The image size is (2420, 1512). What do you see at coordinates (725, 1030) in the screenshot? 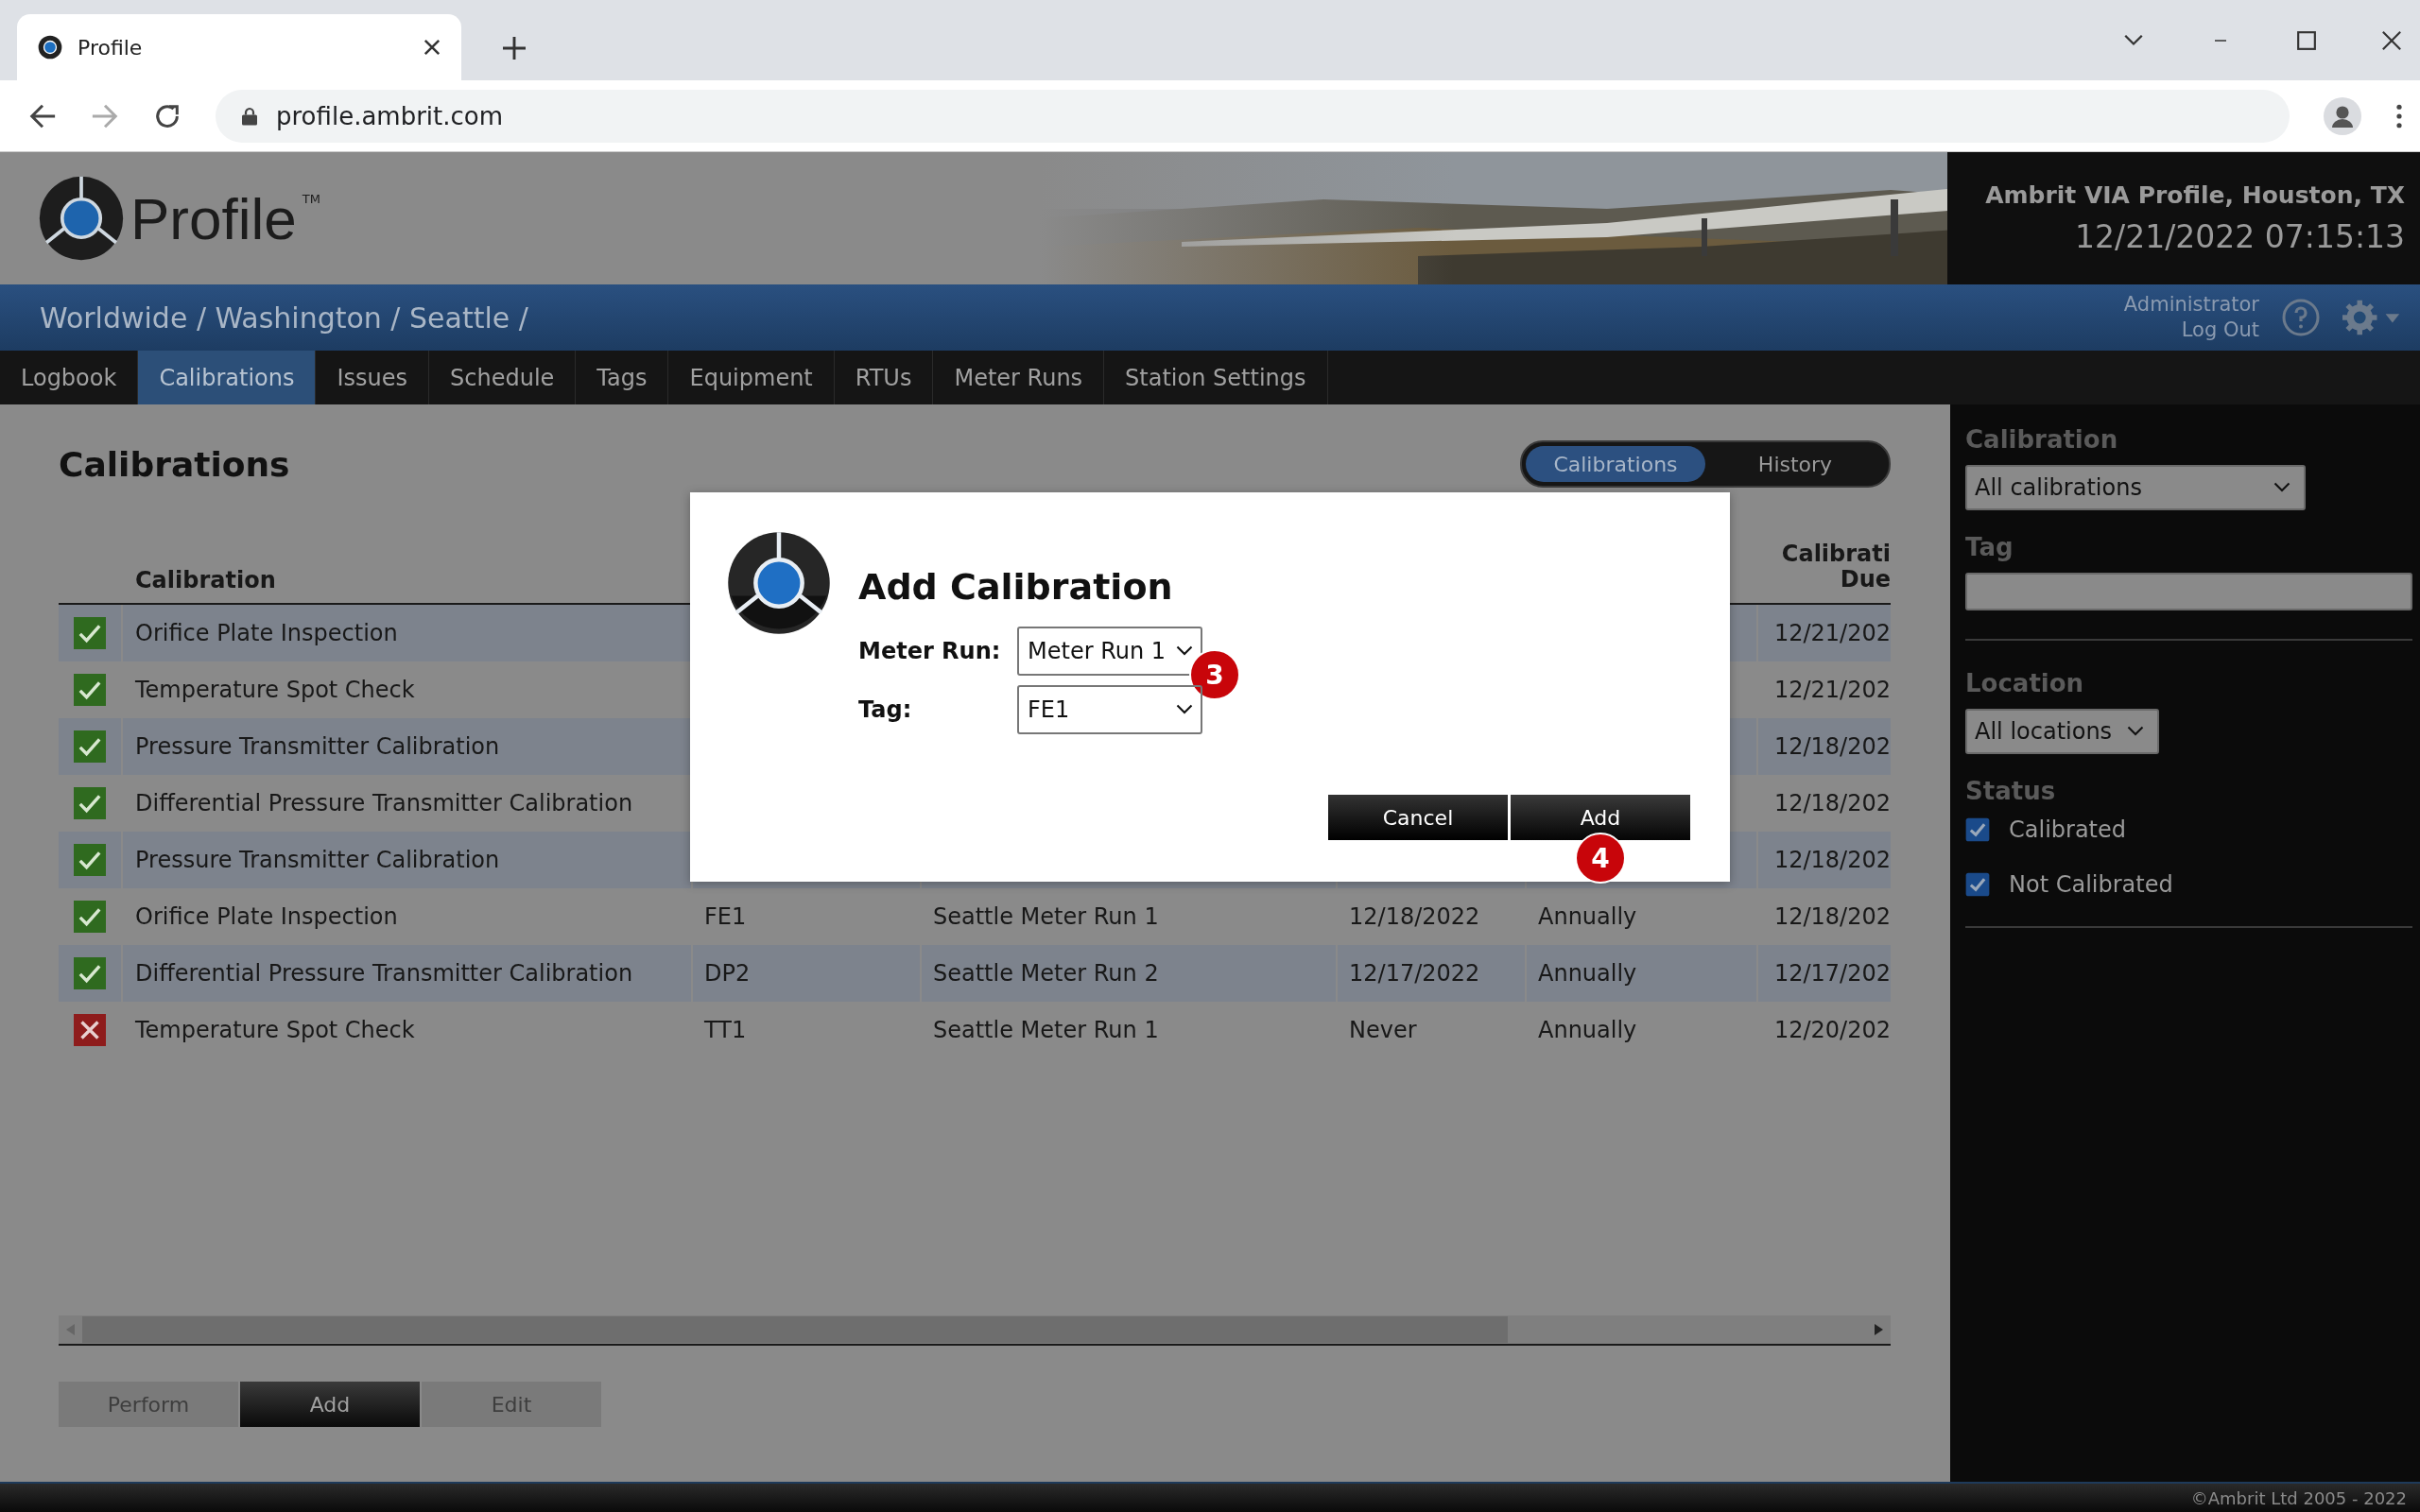
I see `table-cell: TT1` at bounding box center [725, 1030].